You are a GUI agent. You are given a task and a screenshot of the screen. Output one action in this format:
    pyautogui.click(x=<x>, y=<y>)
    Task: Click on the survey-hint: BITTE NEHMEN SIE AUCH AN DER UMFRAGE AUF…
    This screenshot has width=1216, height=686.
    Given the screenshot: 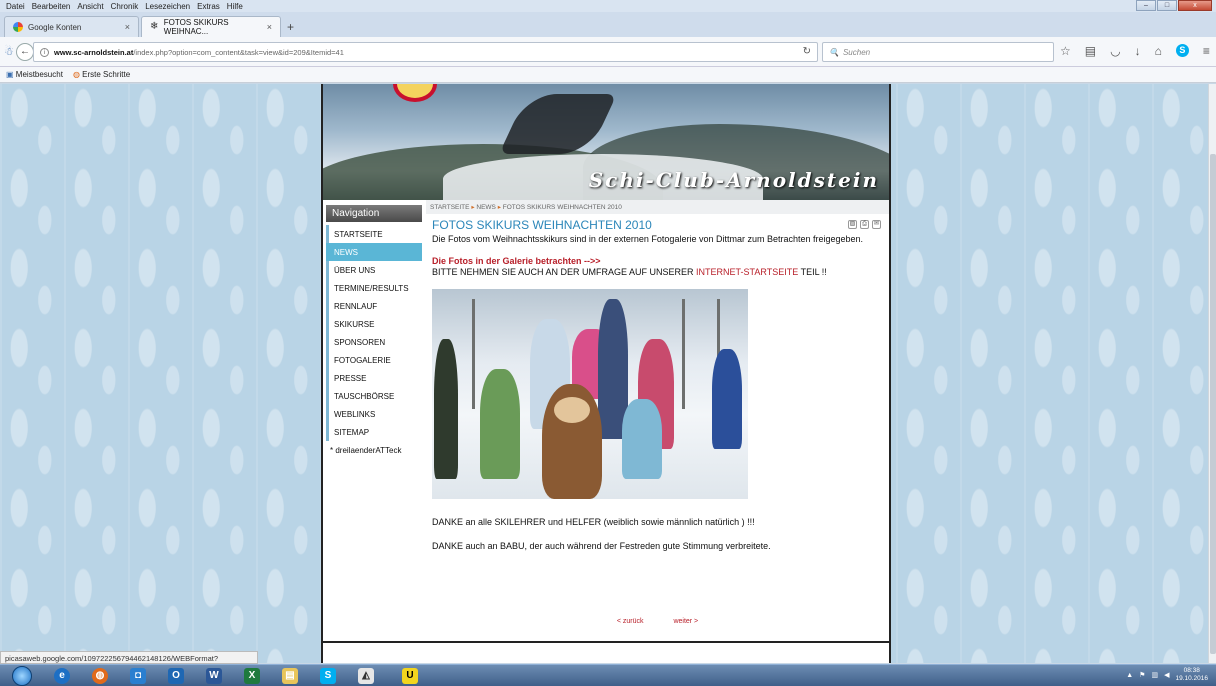 What is the action you would take?
    pyautogui.click(x=656, y=272)
    